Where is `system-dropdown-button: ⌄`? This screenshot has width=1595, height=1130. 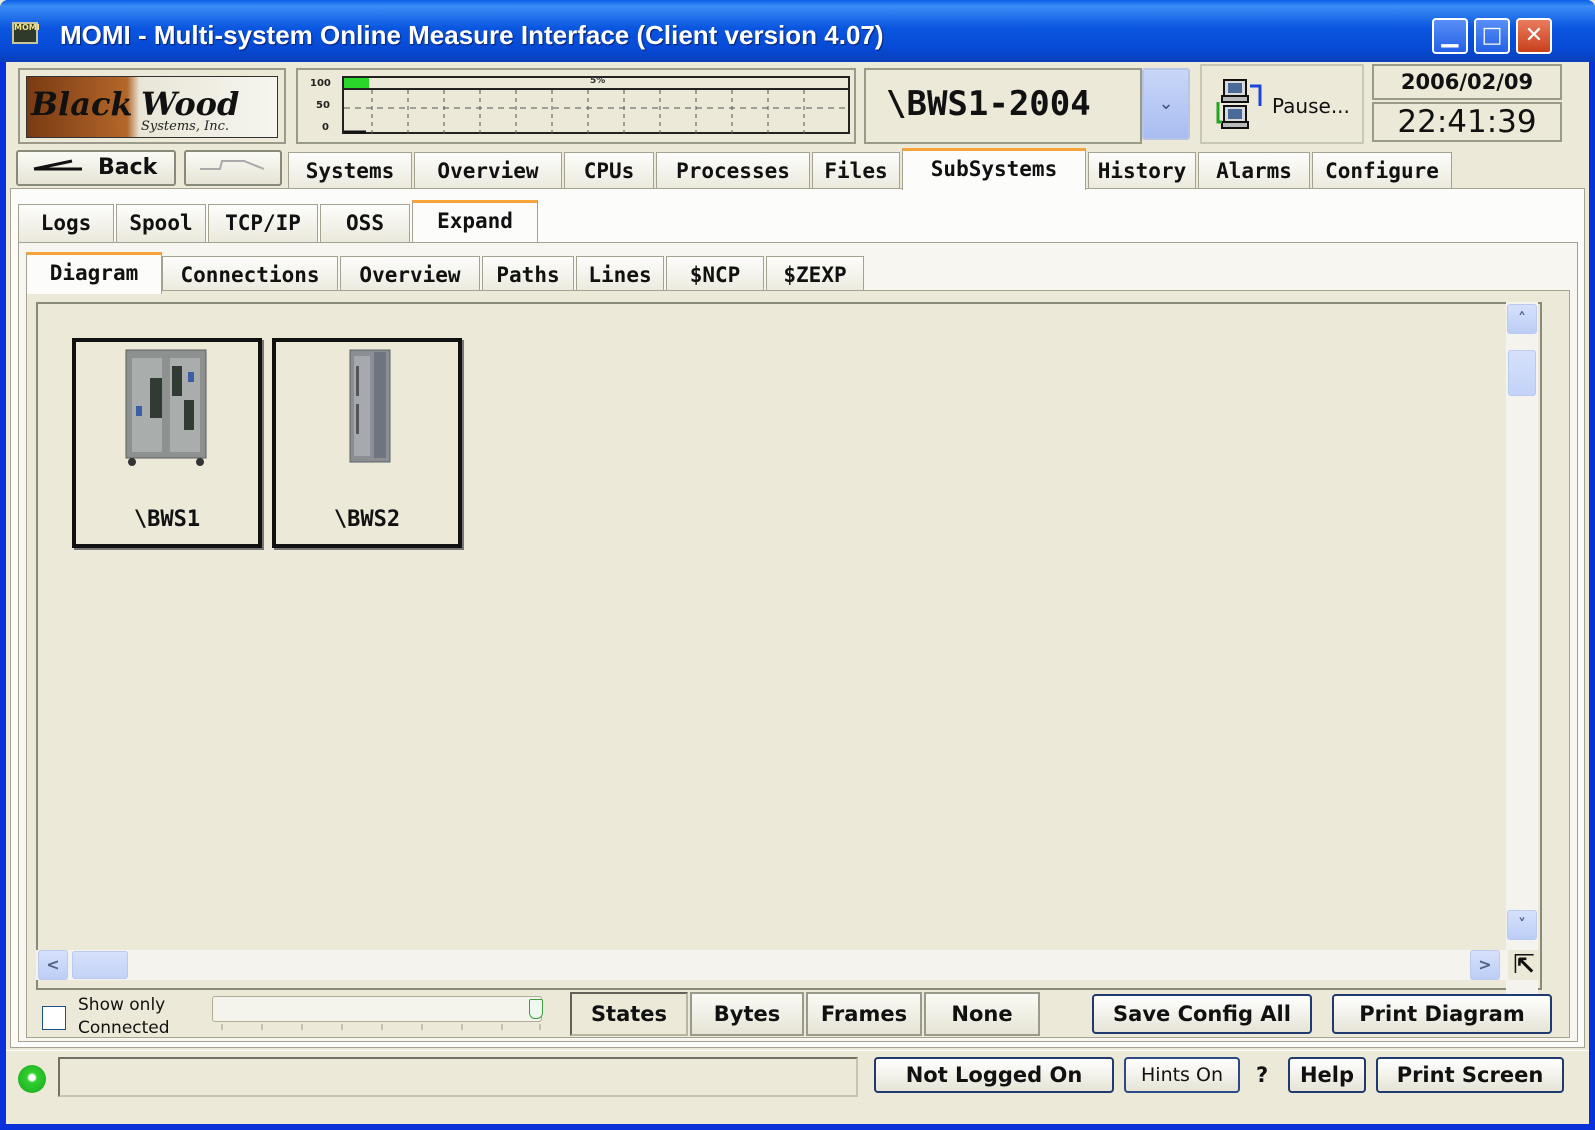
system-dropdown-button: ⌄ is located at coordinates (1166, 104).